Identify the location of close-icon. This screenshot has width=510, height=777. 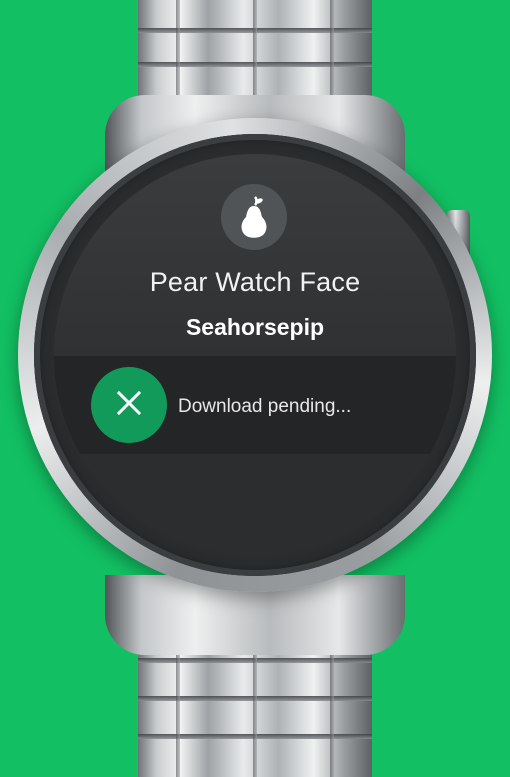
(129, 405).